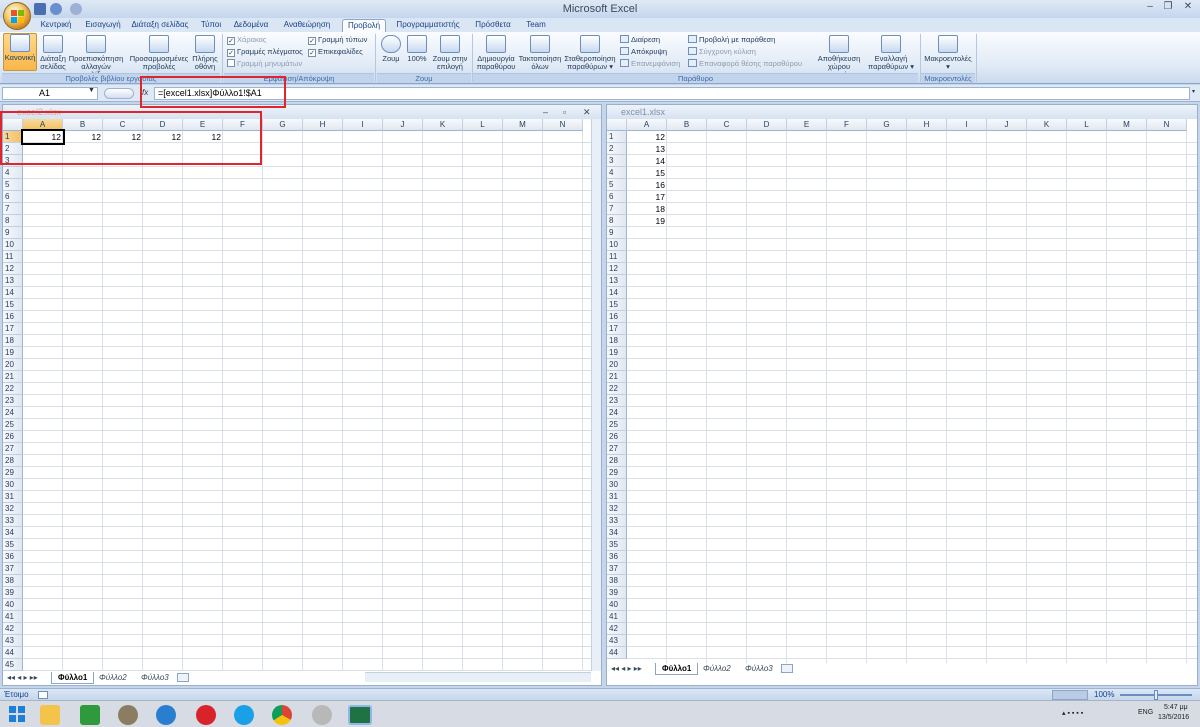 This screenshot has width=1200, height=727. What do you see at coordinates (203, 137) in the screenshot?
I see `cell-e1: 12` at bounding box center [203, 137].